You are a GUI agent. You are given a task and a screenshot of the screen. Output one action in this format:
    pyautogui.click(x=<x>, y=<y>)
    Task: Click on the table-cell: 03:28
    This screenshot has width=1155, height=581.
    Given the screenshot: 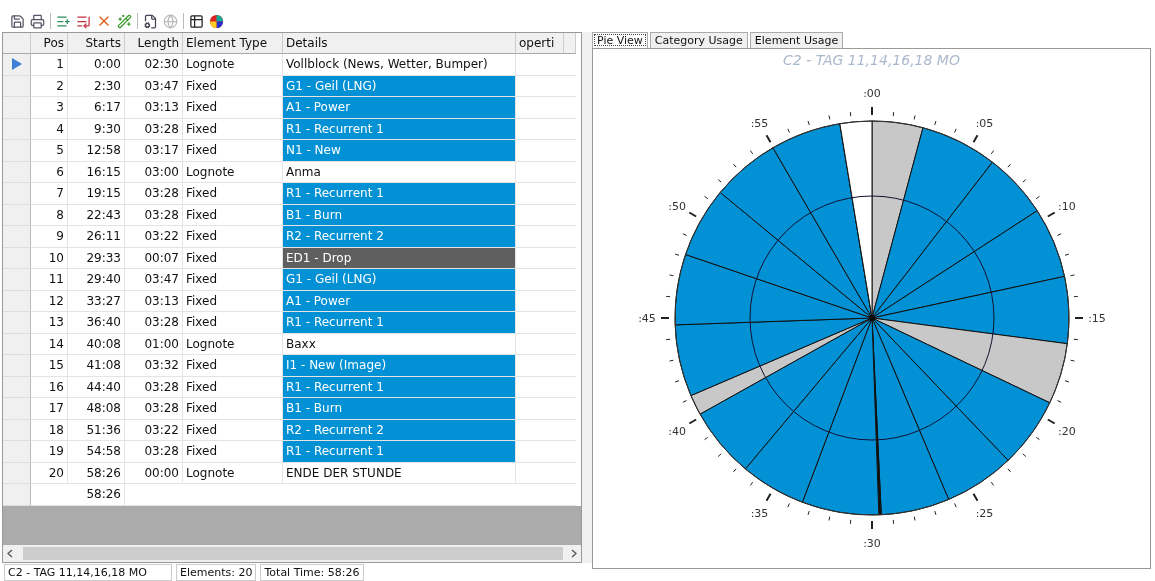 What is the action you would take?
    pyautogui.click(x=154, y=215)
    